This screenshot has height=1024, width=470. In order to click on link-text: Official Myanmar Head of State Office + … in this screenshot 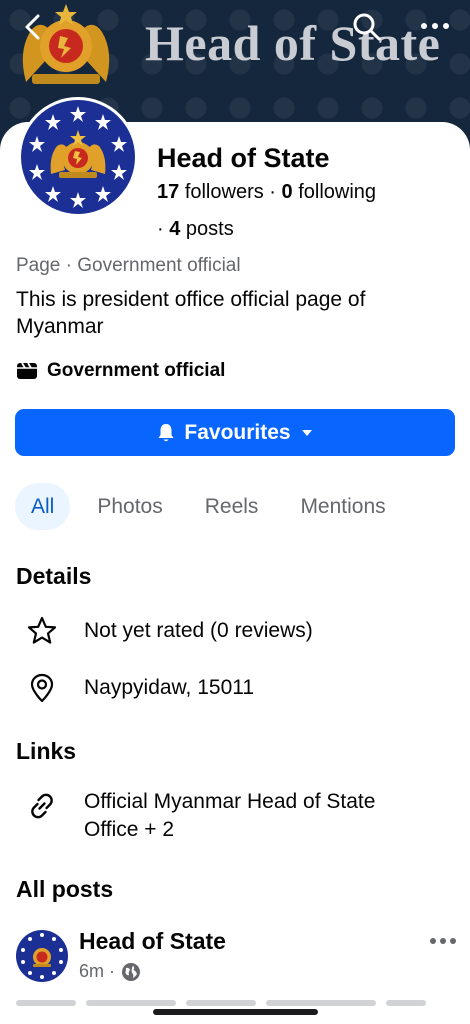, I will do `click(259, 816)`.